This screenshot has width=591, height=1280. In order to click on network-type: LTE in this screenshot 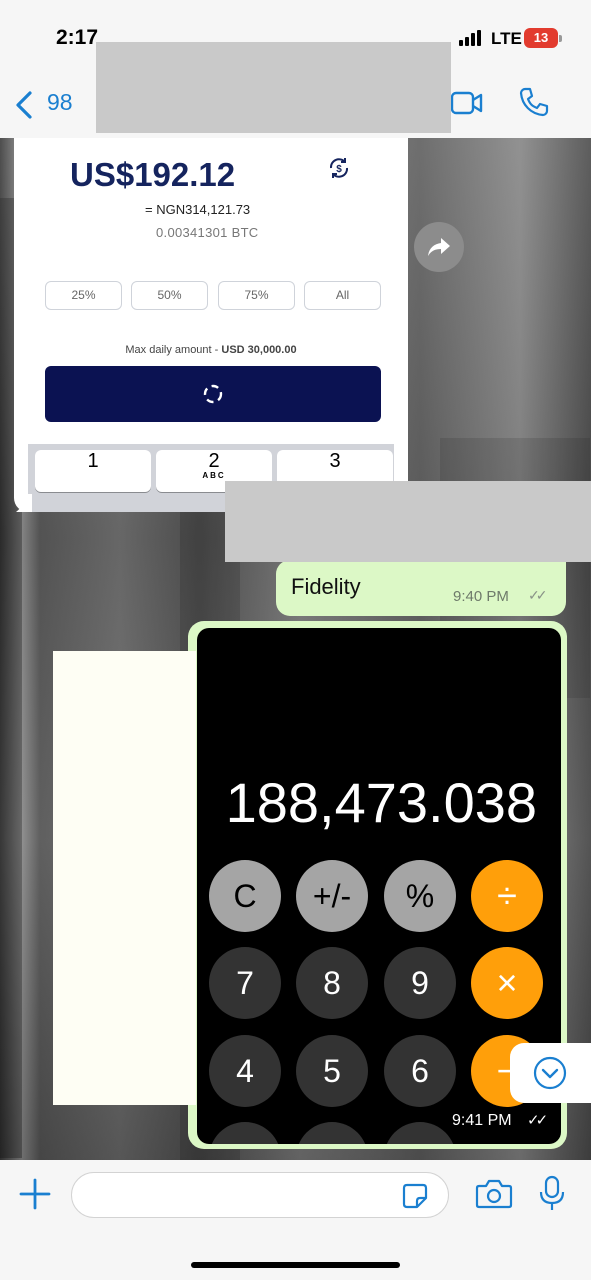, I will do `click(506, 38)`.